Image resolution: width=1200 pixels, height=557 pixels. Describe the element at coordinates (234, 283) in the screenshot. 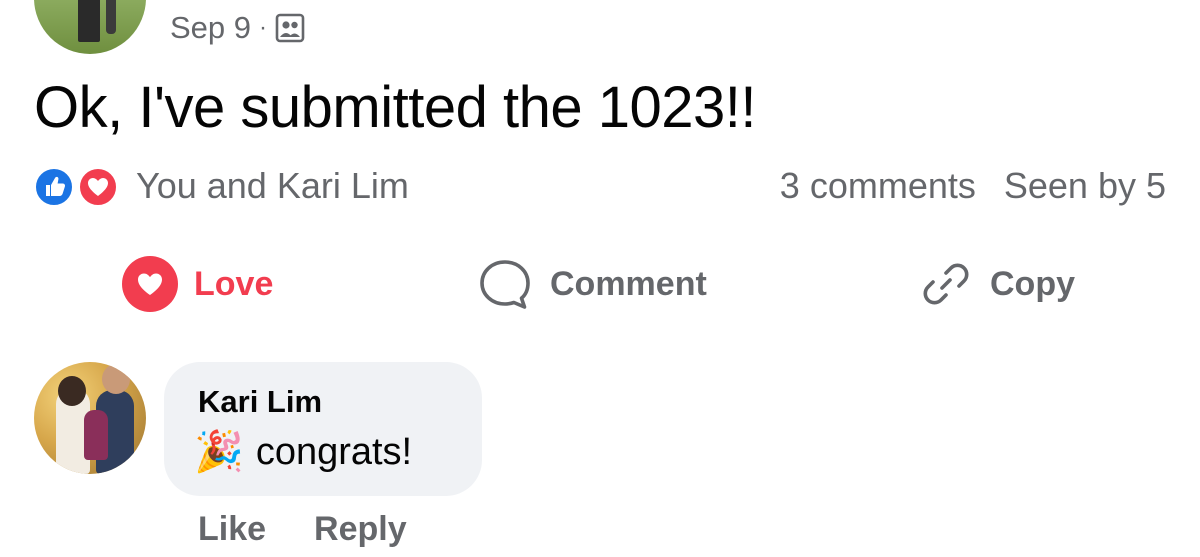

I see `love-label: Love` at that location.